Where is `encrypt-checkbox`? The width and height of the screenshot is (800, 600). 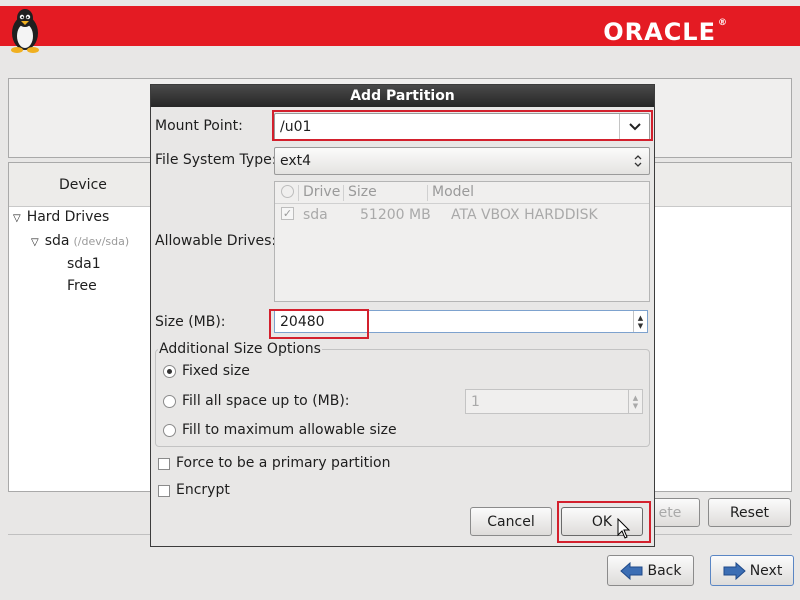 encrypt-checkbox is located at coordinates (164, 491).